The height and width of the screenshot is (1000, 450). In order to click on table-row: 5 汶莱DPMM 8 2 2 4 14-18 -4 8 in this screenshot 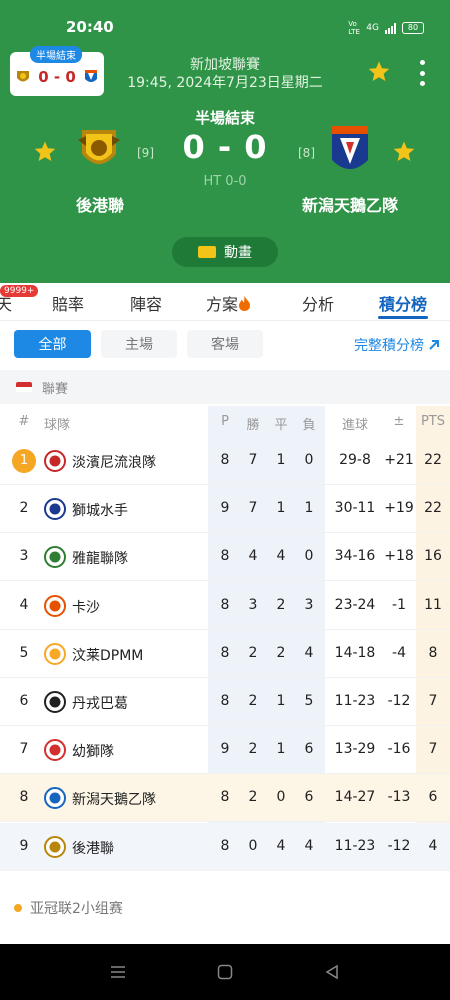, I will do `click(225, 654)`.